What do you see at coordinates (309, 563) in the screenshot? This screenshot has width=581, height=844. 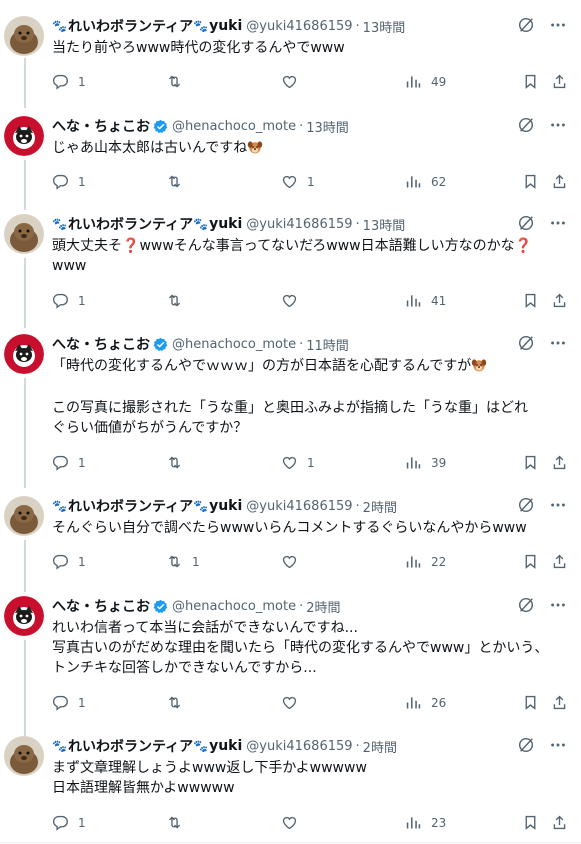 I see `tweet-actions: 1 1 22` at bounding box center [309, 563].